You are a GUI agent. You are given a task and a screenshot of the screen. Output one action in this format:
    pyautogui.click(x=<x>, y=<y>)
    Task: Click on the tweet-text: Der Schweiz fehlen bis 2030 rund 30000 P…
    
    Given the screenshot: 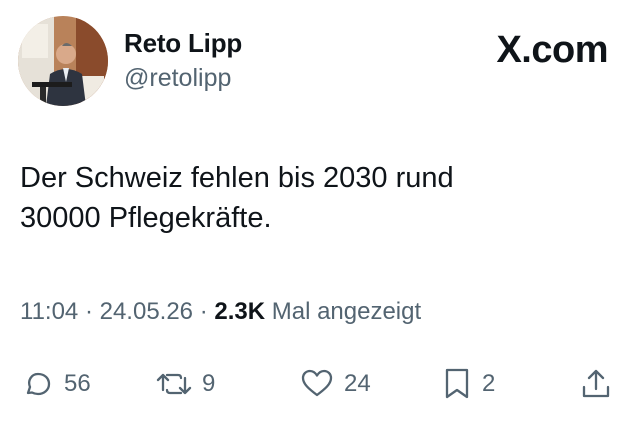 What is the action you would take?
    pyautogui.click(x=237, y=198)
    